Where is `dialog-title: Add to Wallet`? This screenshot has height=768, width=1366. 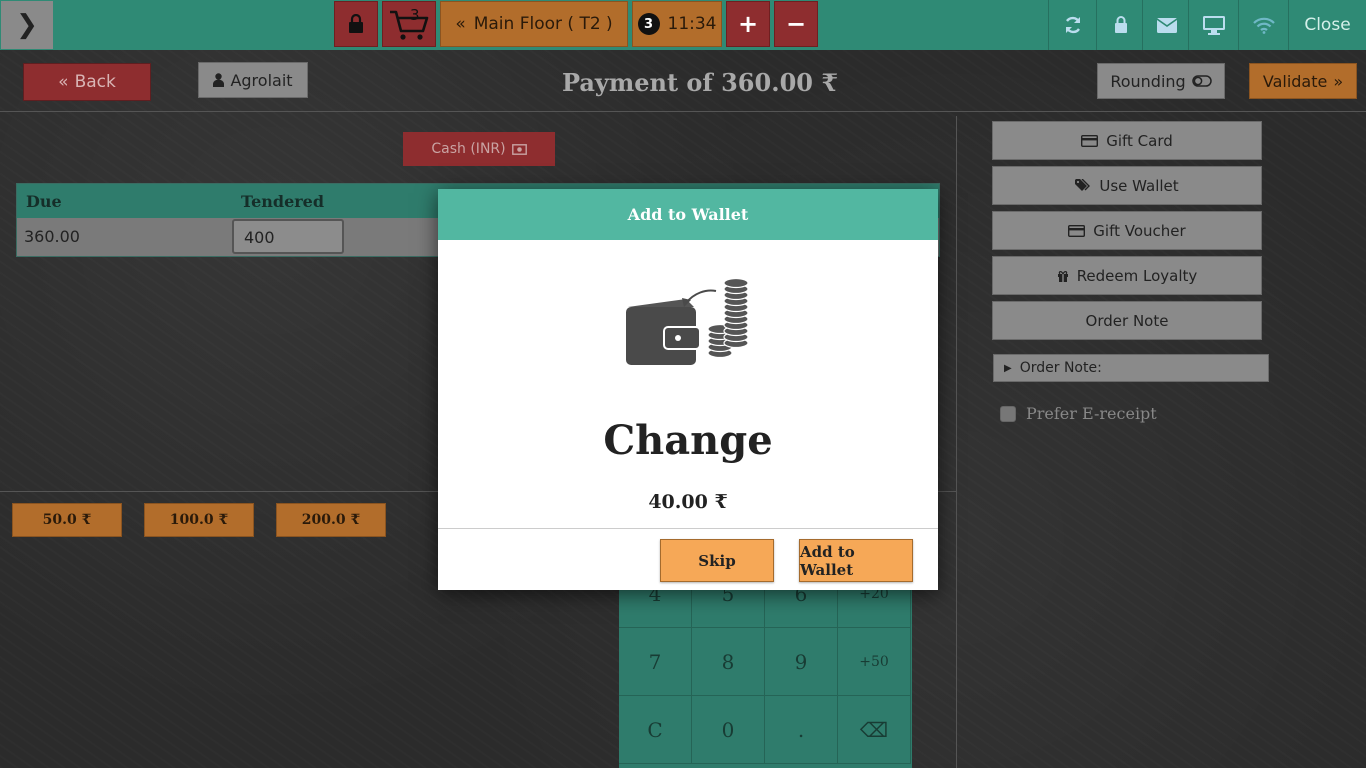 dialog-title: Add to Wallet is located at coordinates (688, 214).